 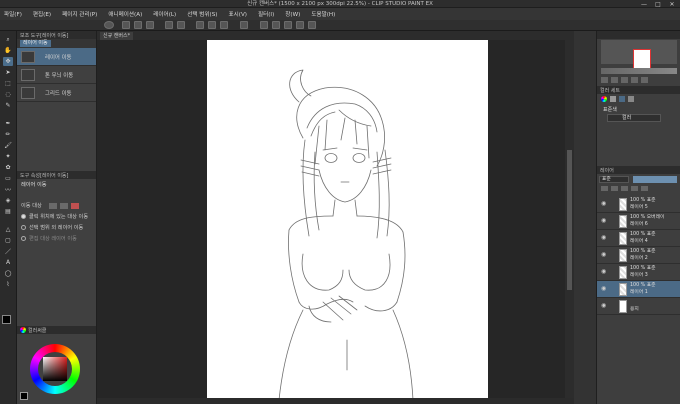 What do you see at coordinates (74, 205) in the screenshot?
I see `grid-target-icon` at bounding box center [74, 205].